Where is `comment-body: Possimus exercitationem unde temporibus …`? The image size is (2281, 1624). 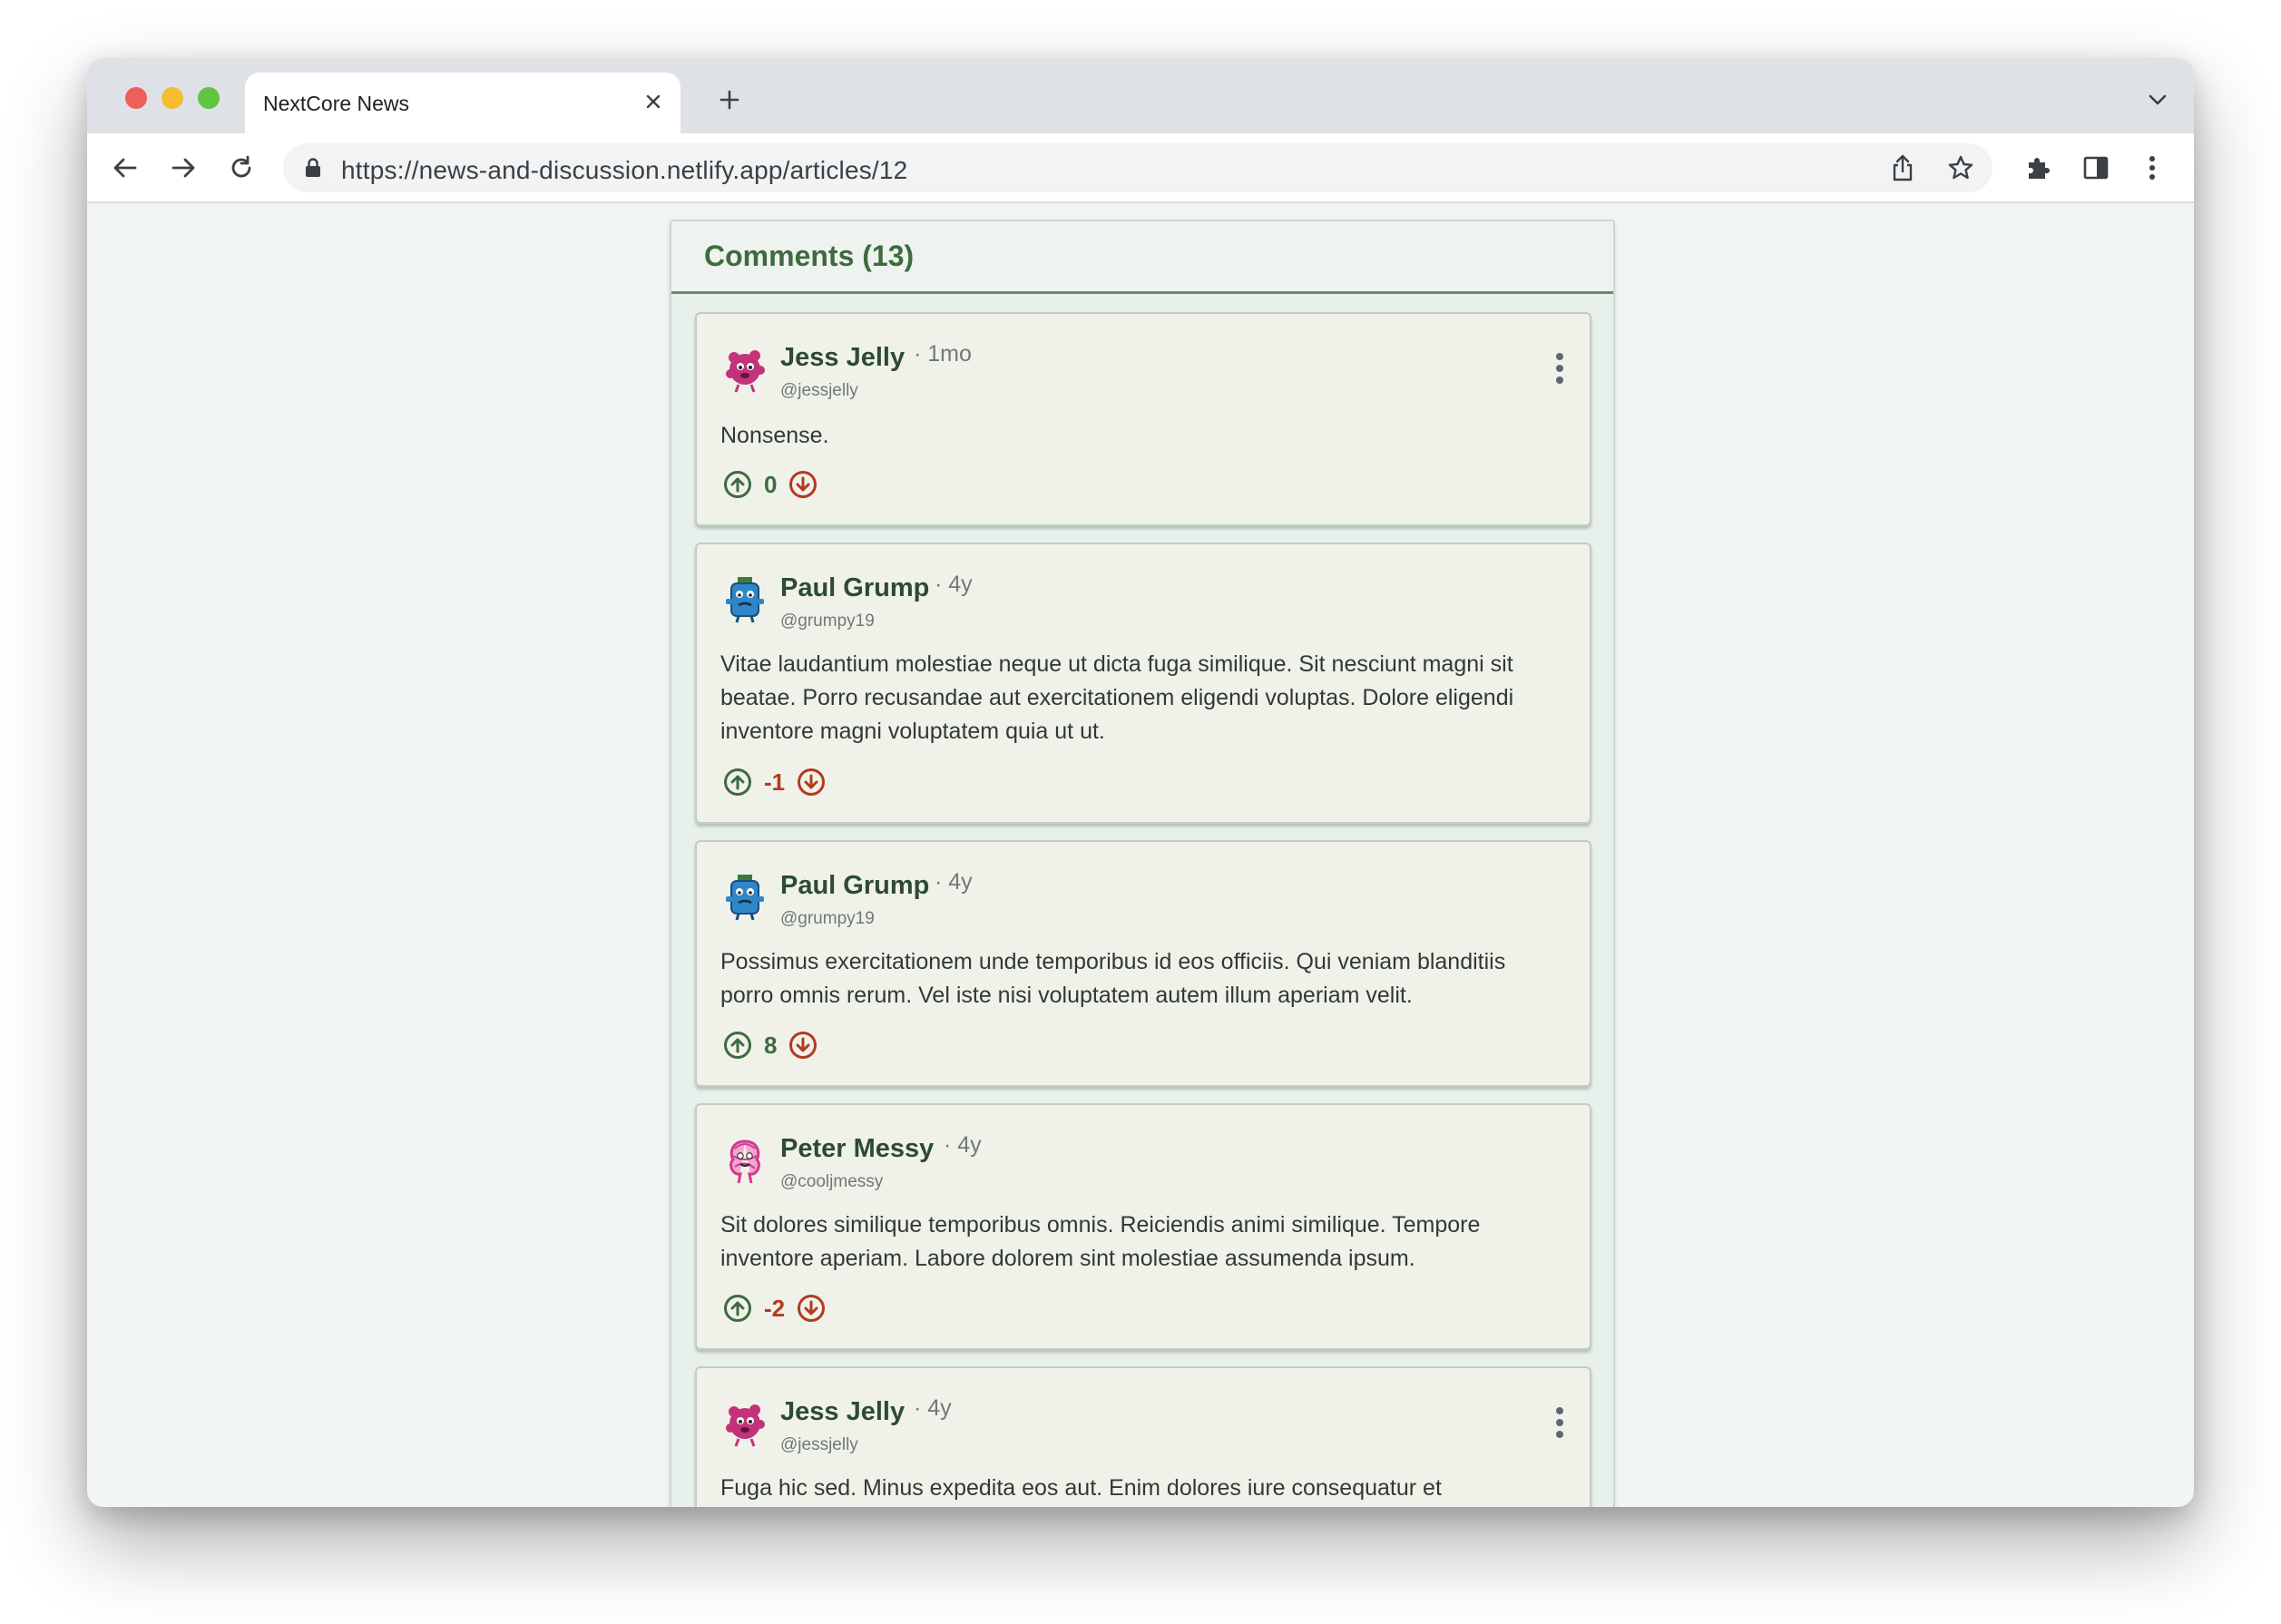
comment-body: Possimus exercitationem unde temporibus … is located at coordinates (1113, 978).